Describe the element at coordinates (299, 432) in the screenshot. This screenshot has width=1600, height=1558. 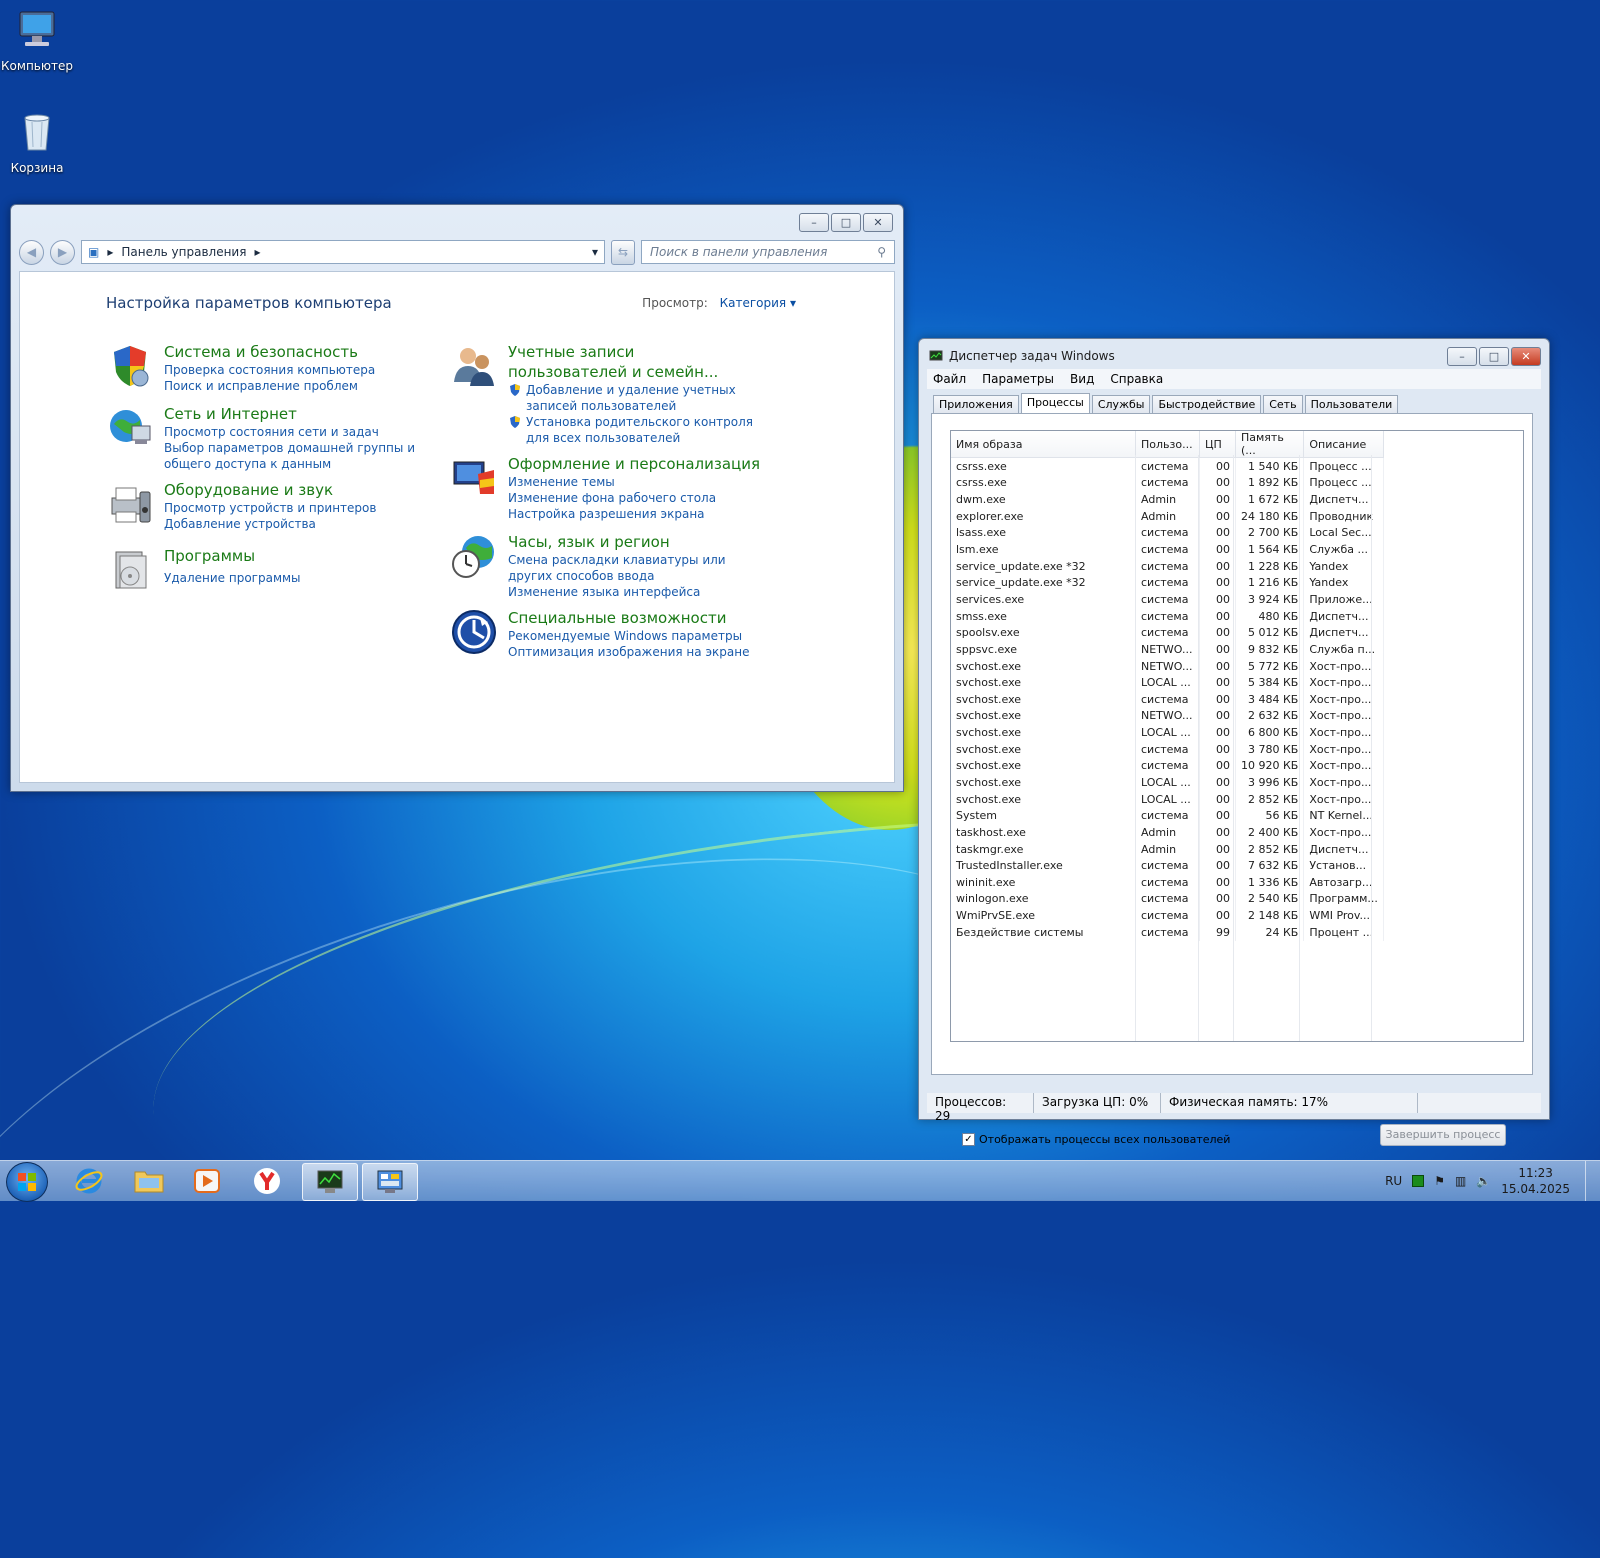
I see `category-link: Просмотр состояния сети и задач` at that location.